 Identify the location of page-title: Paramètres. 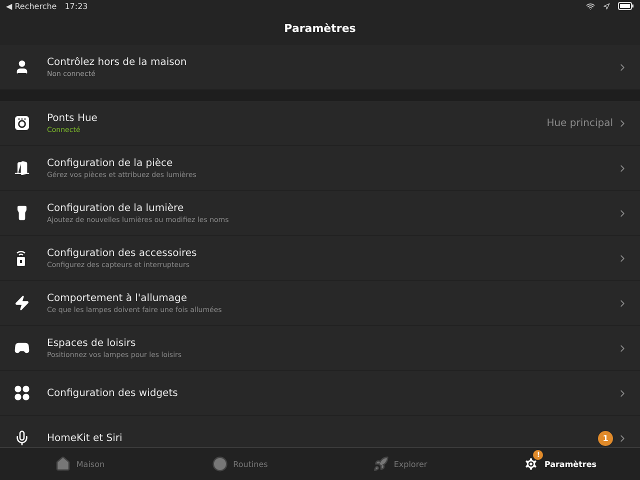
(320, 28).